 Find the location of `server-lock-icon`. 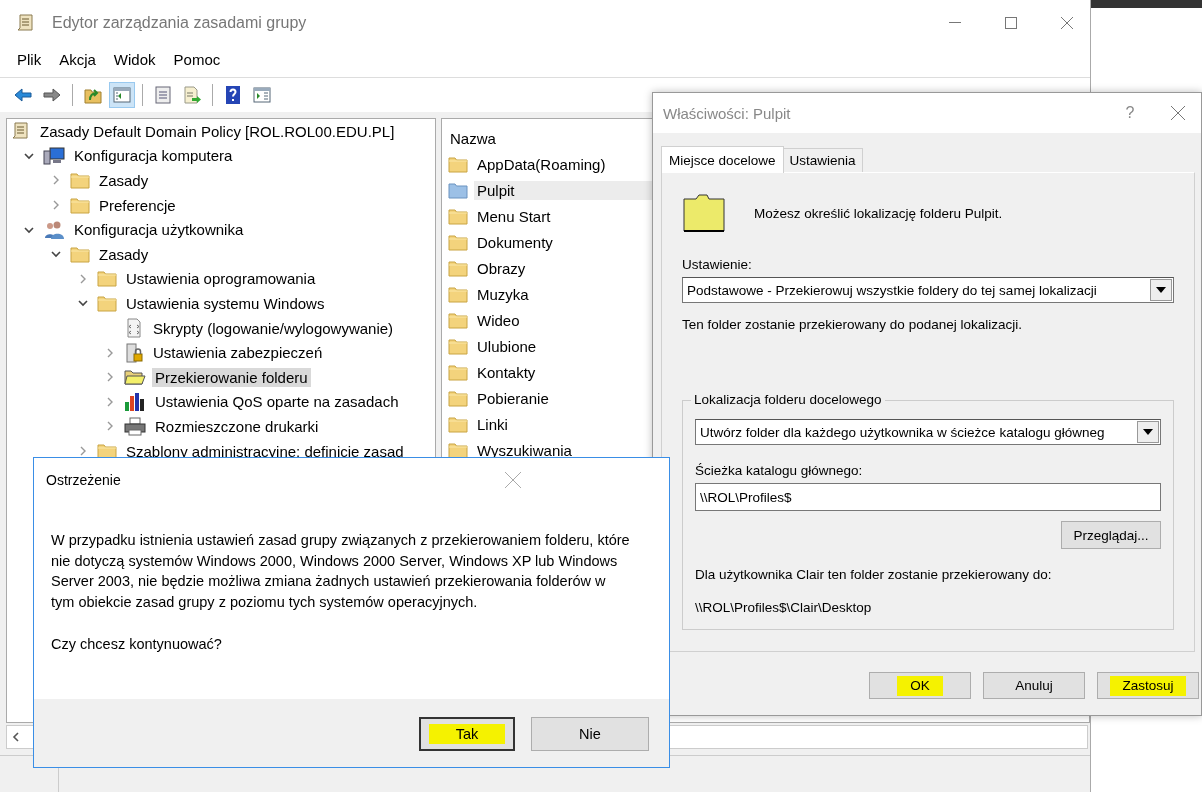

server-lock-icon is located at coordinates (134, 352).